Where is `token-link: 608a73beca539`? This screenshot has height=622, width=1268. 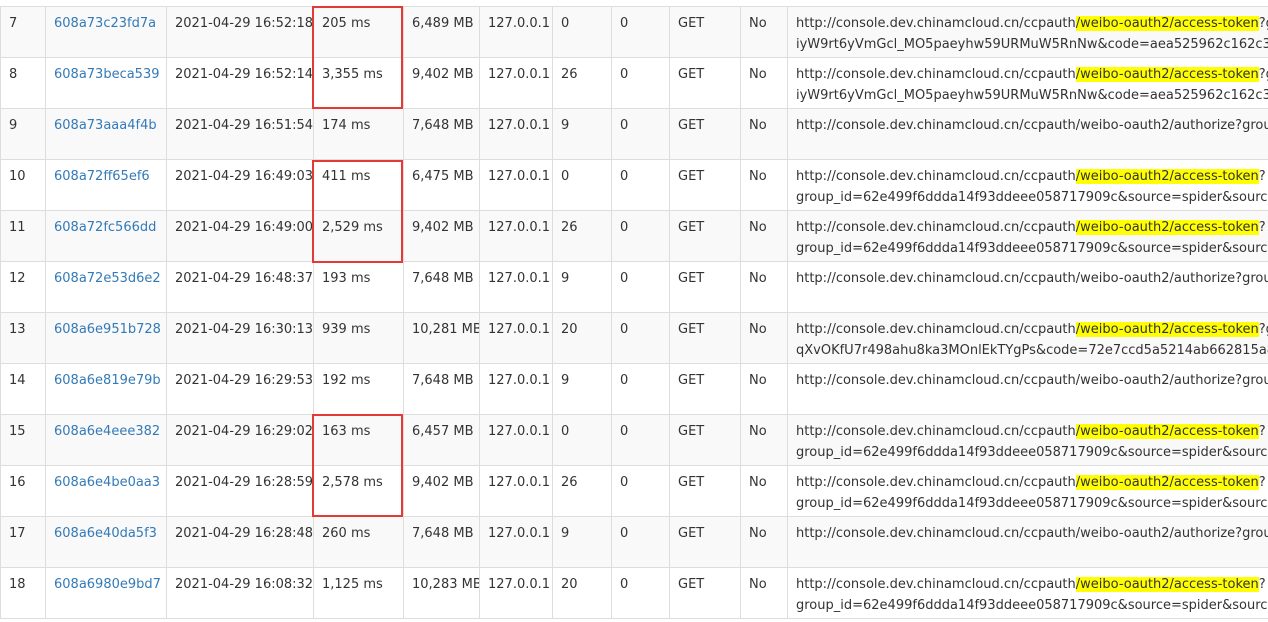
token-link: 608a73beca539 is located at coordinates (107, 74).